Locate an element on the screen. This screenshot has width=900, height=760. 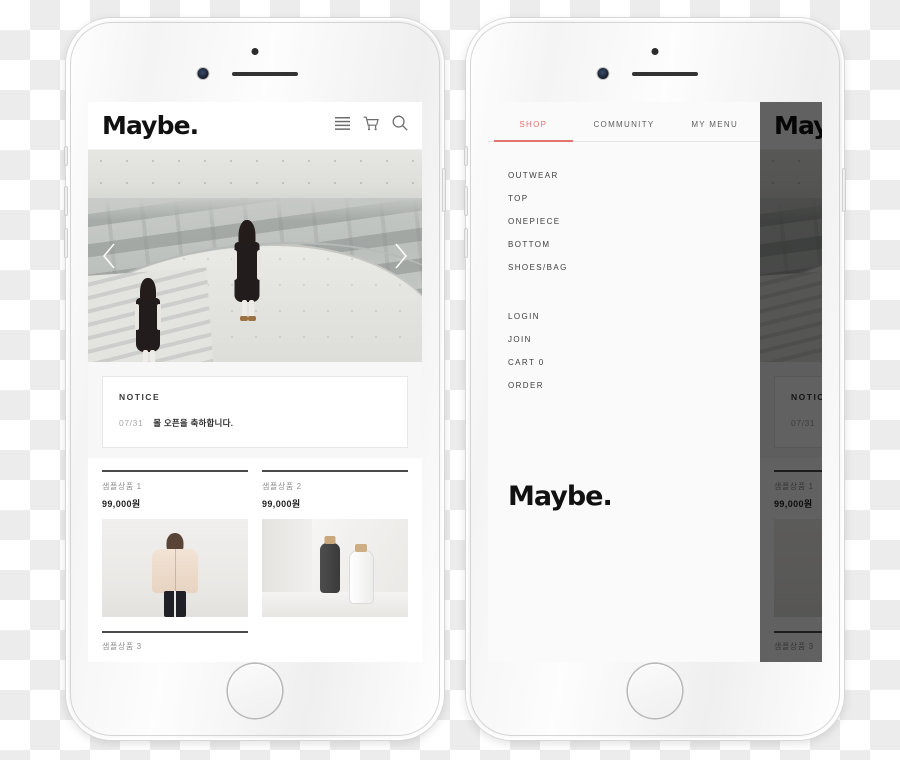
notice-title: NOTICE is located at coordinates (140, 397).